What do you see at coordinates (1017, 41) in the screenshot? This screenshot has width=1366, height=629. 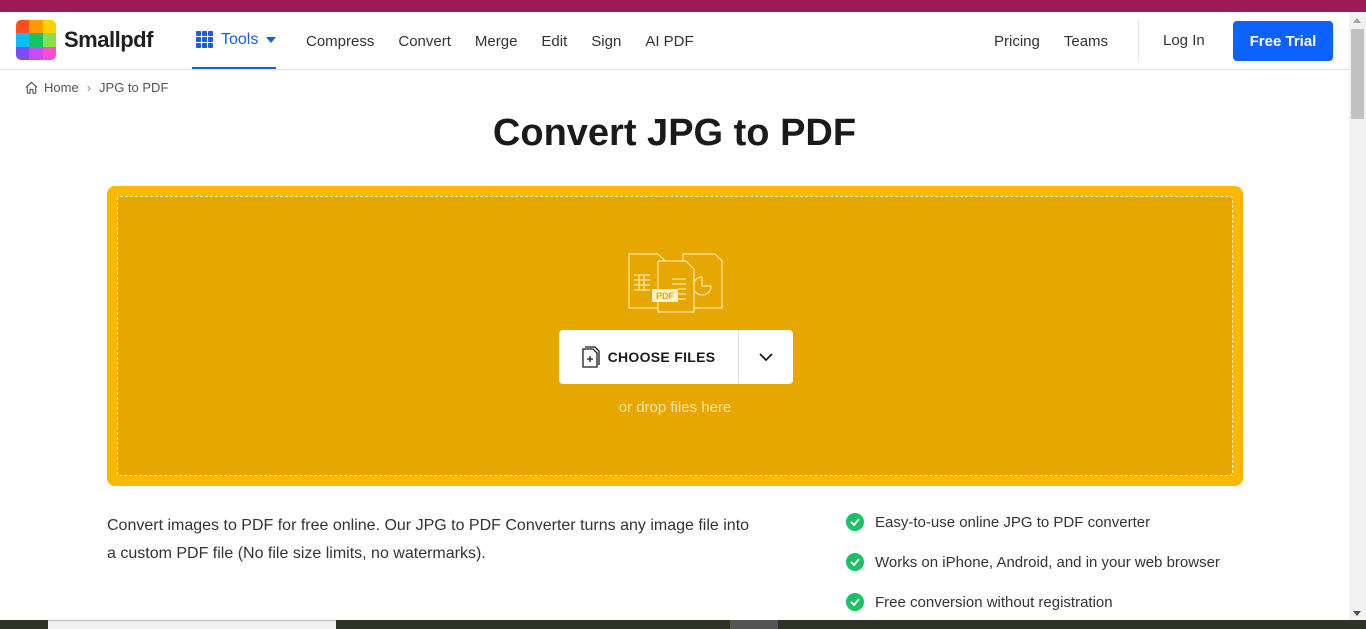 I see `nav-pricing: Pricing` at bounding box center [1017, 41].